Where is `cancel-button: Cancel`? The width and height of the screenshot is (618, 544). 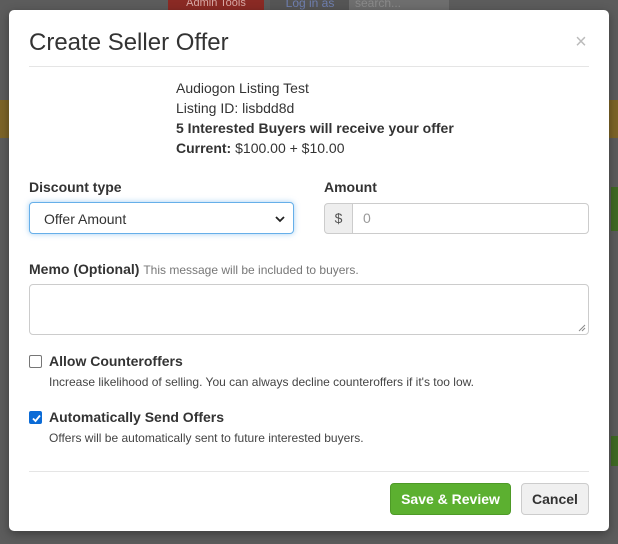
cancel-button: Cancel is located at coordinates (555, 499).